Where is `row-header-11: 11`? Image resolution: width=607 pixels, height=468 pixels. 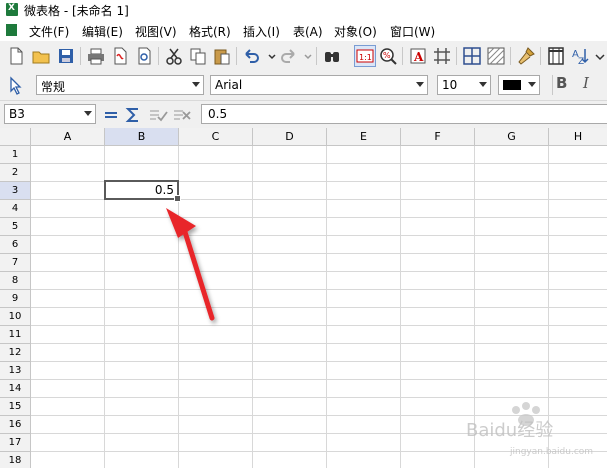 row-header-11: 11 is located at coordinates (15, 335).